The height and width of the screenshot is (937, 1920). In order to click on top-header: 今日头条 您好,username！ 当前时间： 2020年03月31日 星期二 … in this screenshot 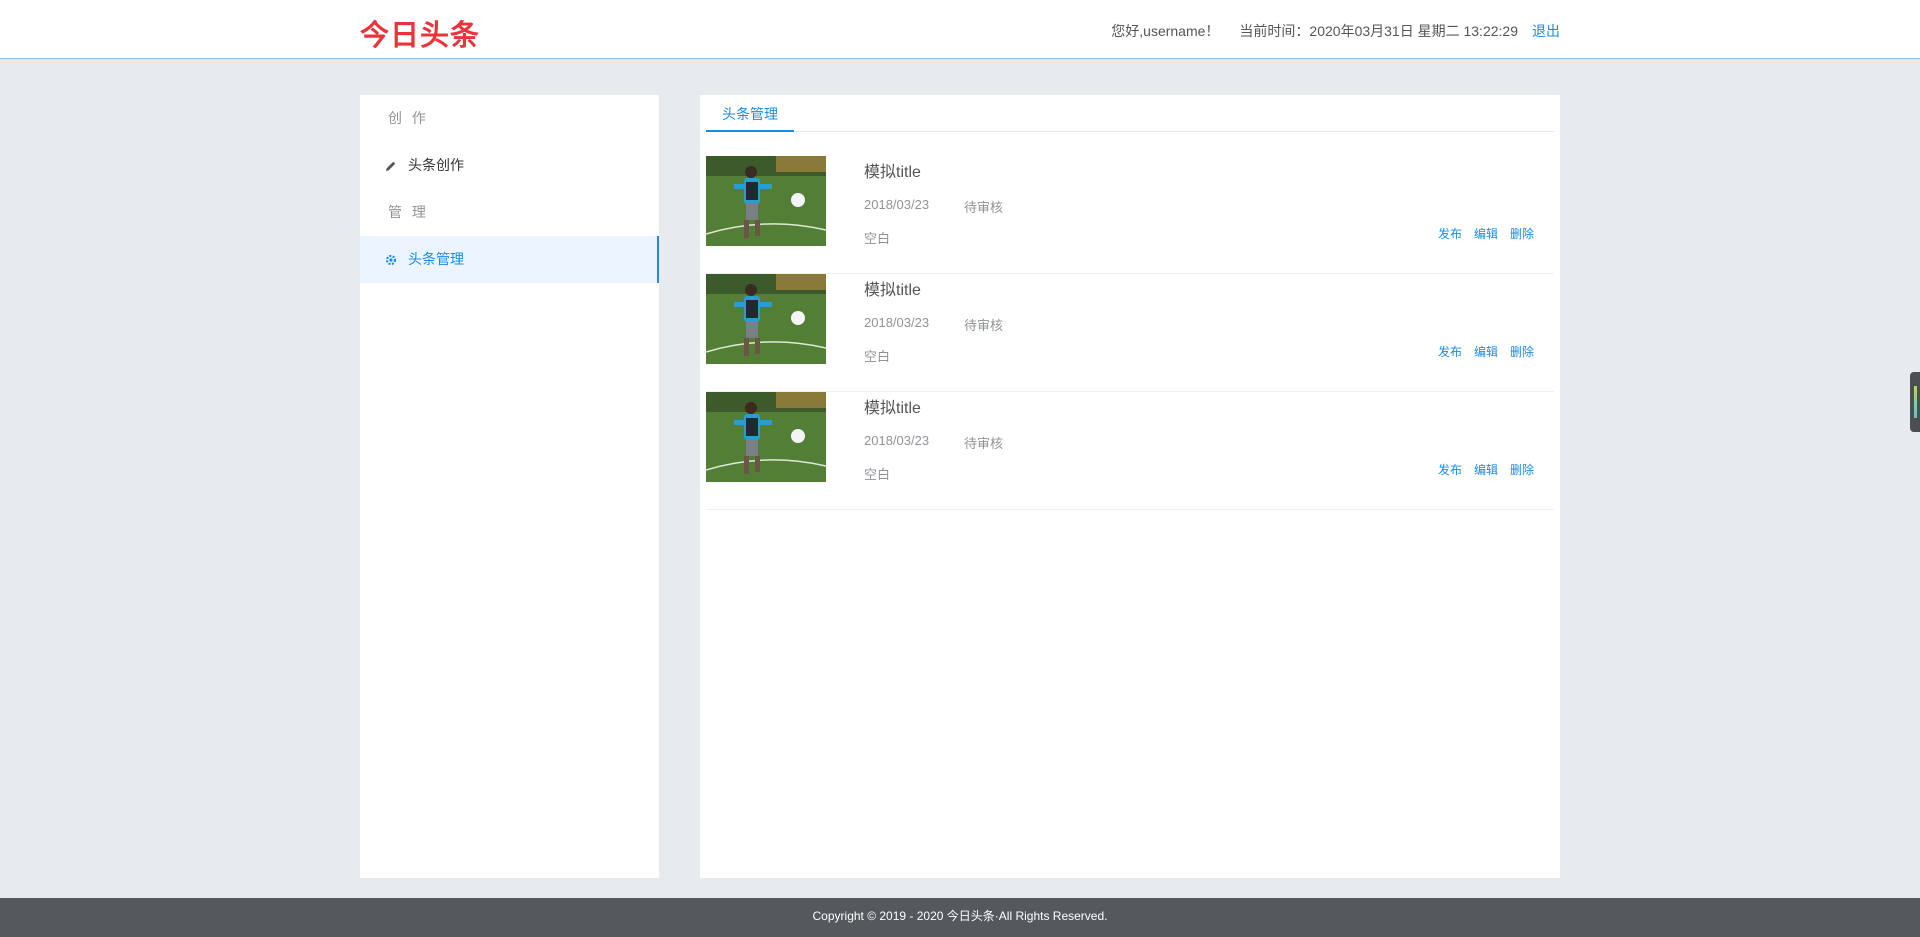, I will do `click(960, 29)`.